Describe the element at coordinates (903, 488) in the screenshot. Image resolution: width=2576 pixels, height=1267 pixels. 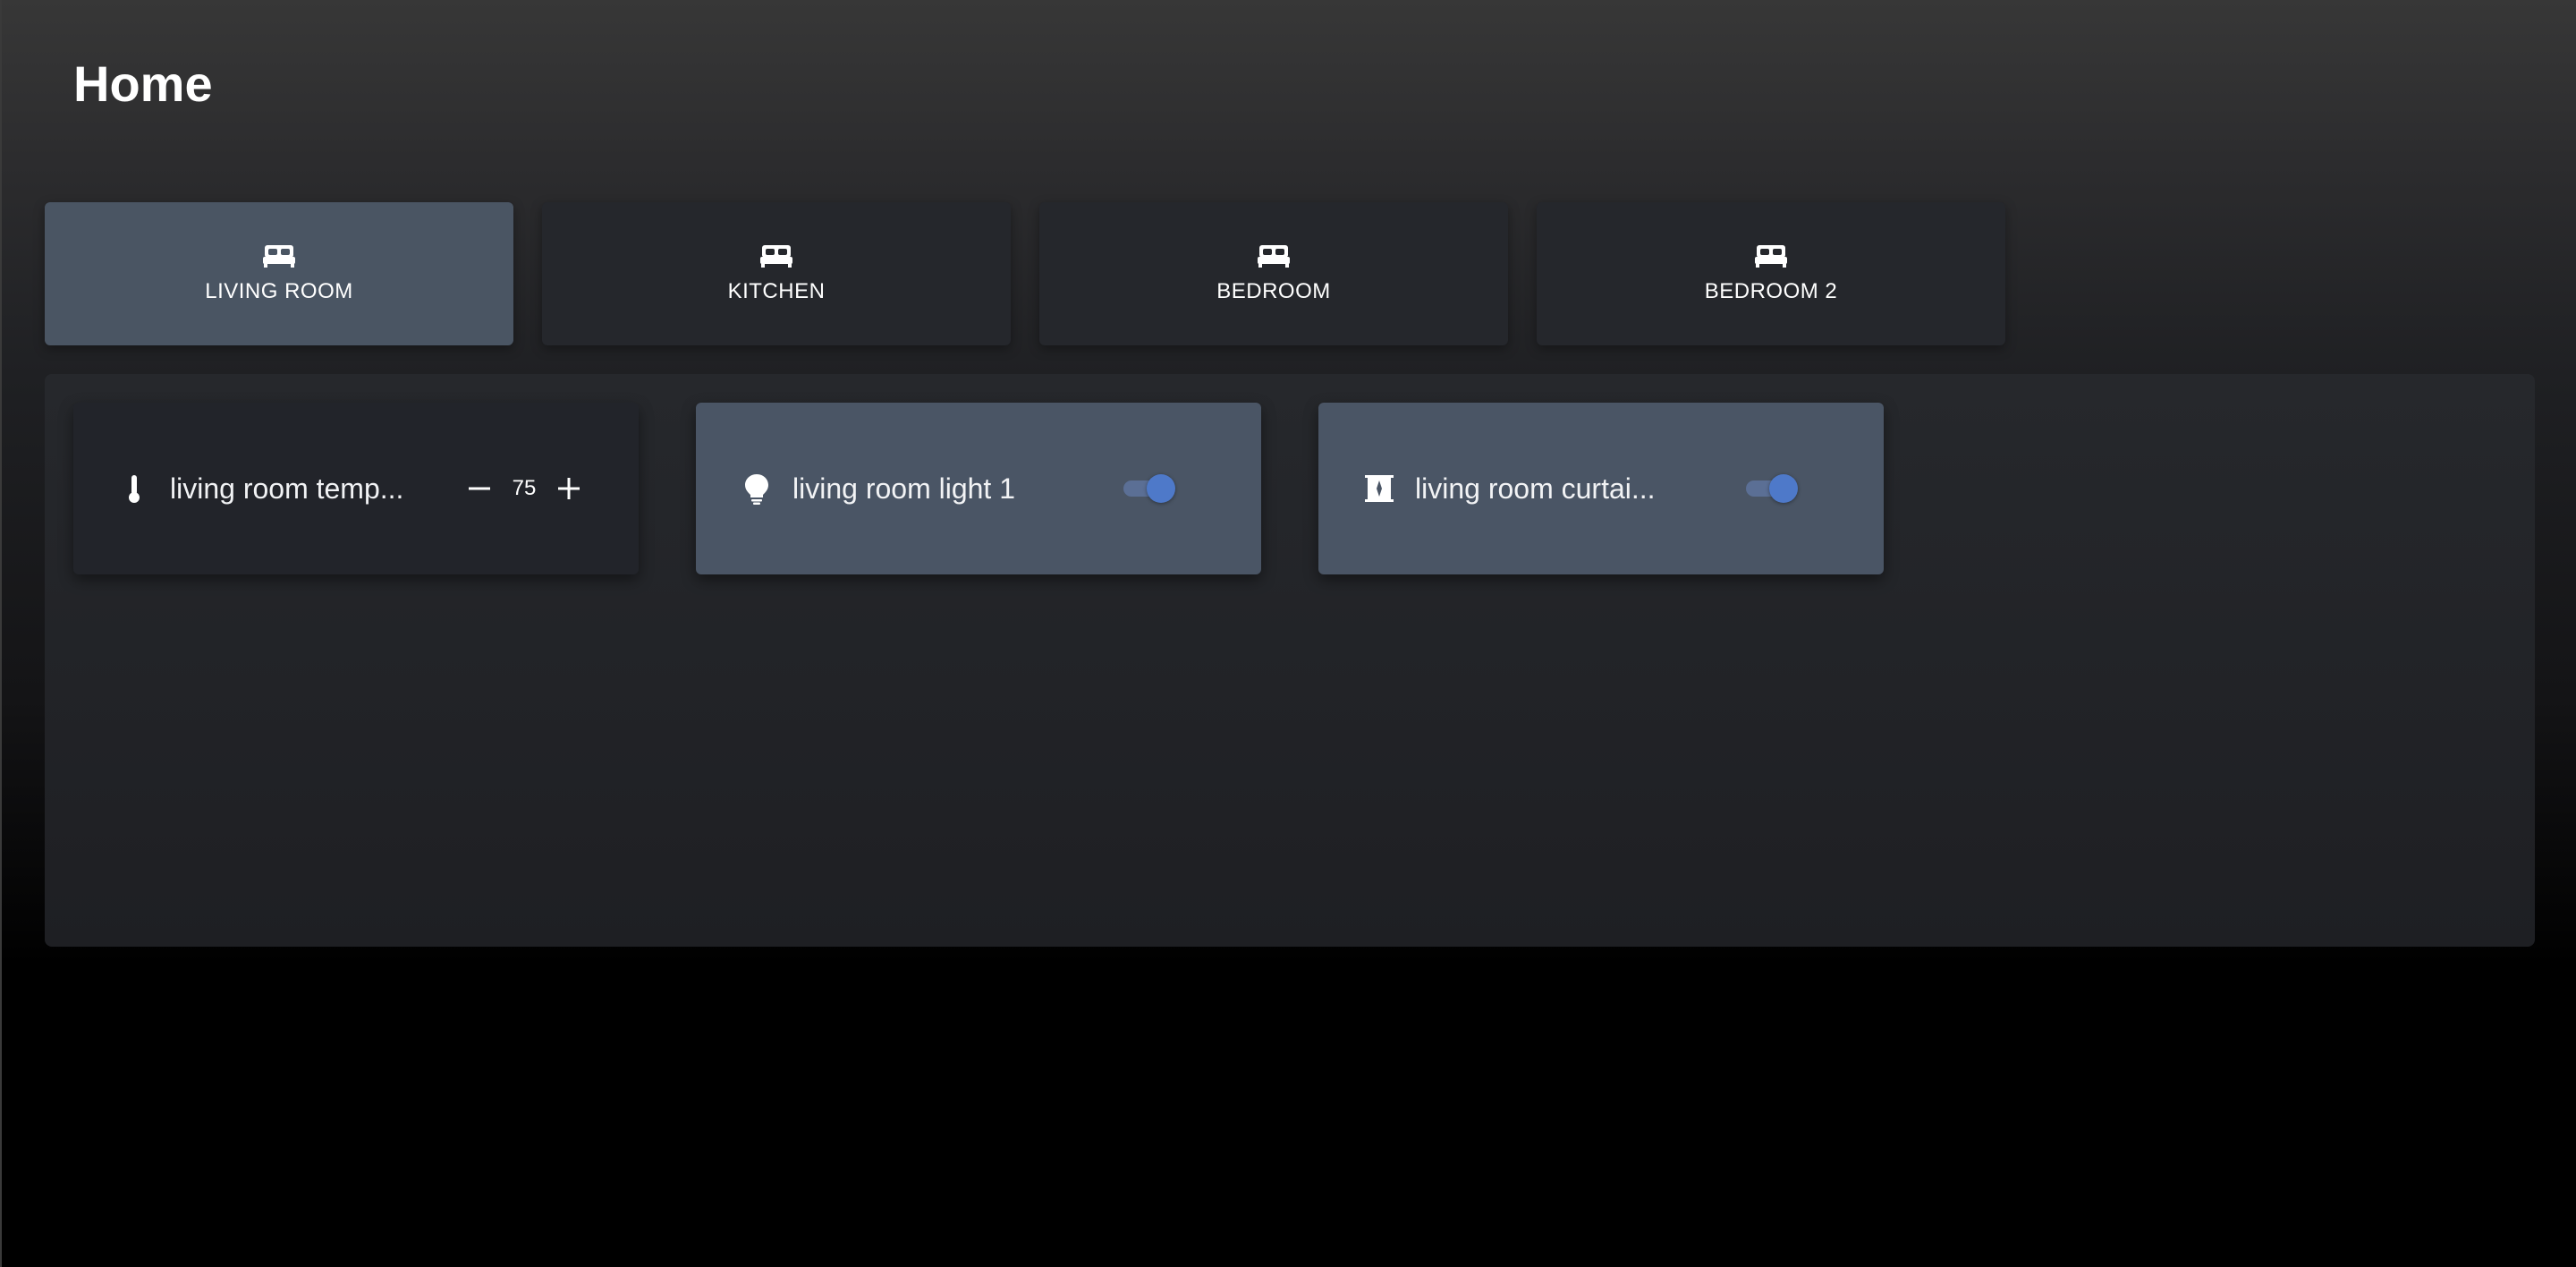
I see `device-name: living room light 1` at that location.